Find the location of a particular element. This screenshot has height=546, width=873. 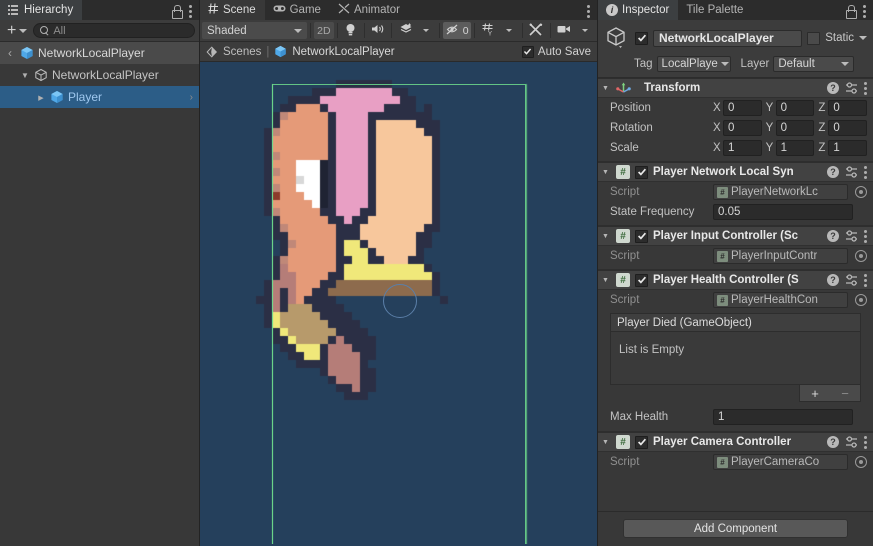

layer-dropdown: Default is located at coordinates (814, 64).